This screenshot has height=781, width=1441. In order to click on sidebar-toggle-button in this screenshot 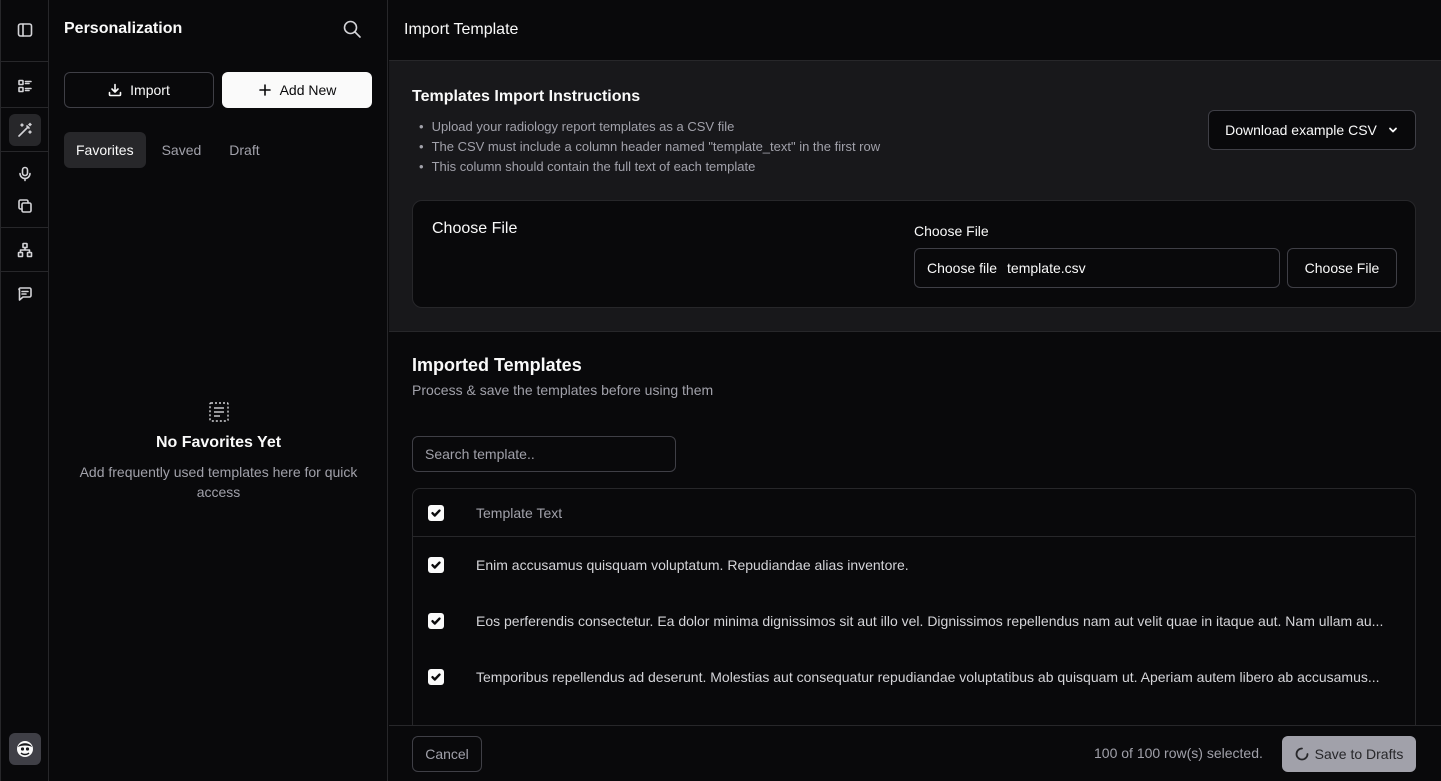, I will do `click(25, 30)`.